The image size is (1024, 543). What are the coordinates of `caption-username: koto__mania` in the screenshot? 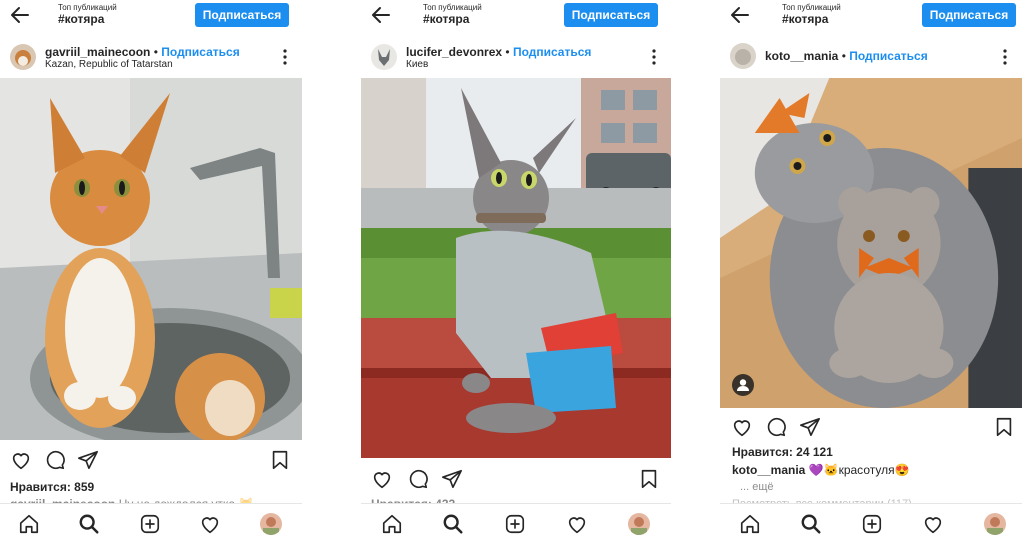 It's located at (768, 470).